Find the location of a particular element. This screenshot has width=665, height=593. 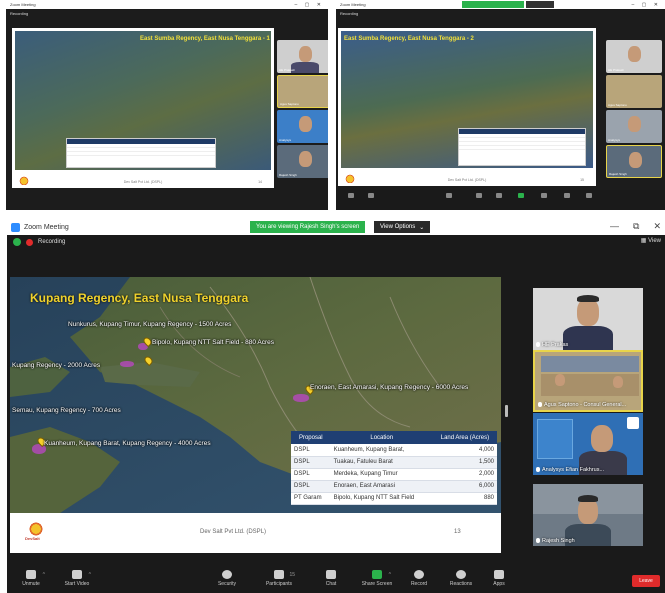

participants-button: Participants 15 is located at coordinates (279, 578).